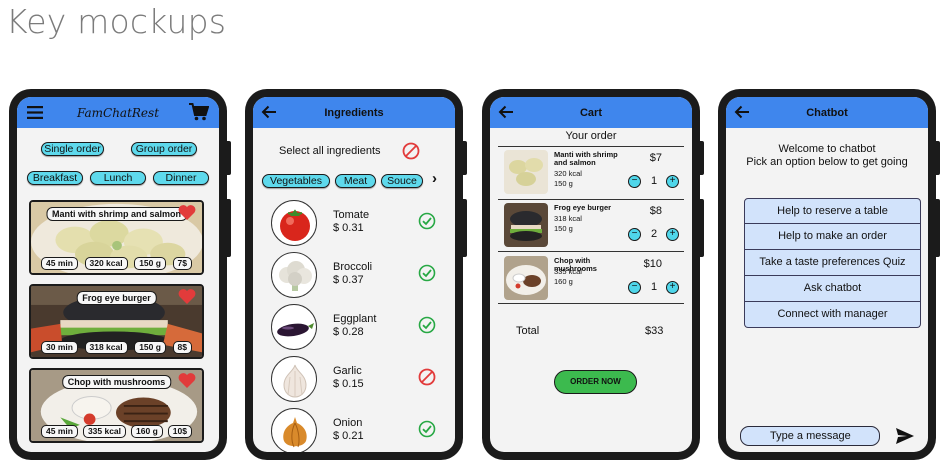 The image size is (941, 466). What do you see at coordinates (181, 178) in the screenshot?
I see `dinner-tab: Dinner` at bounding box center [181, 178].